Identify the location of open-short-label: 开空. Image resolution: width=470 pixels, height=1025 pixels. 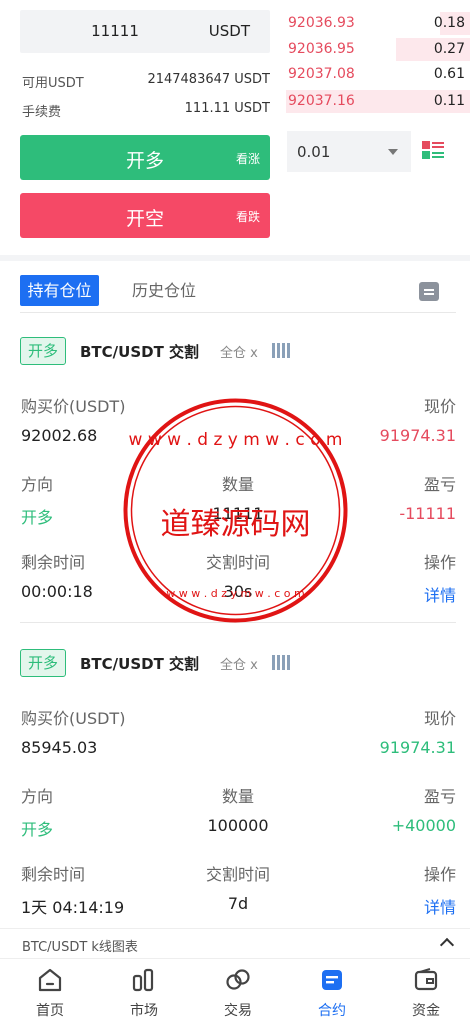
(144, 219).